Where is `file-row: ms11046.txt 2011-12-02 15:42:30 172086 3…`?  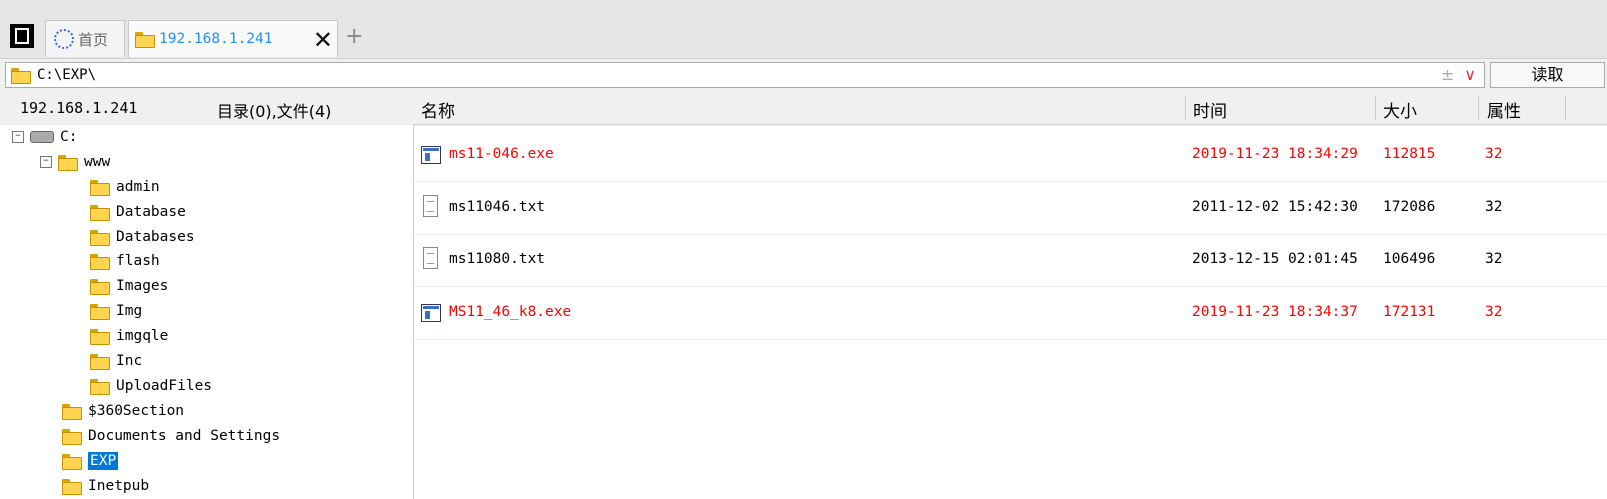 file-row: ms11046.txt 2011-12-02 15:42:30 172086 3… is located at coordinates (1010, 208).